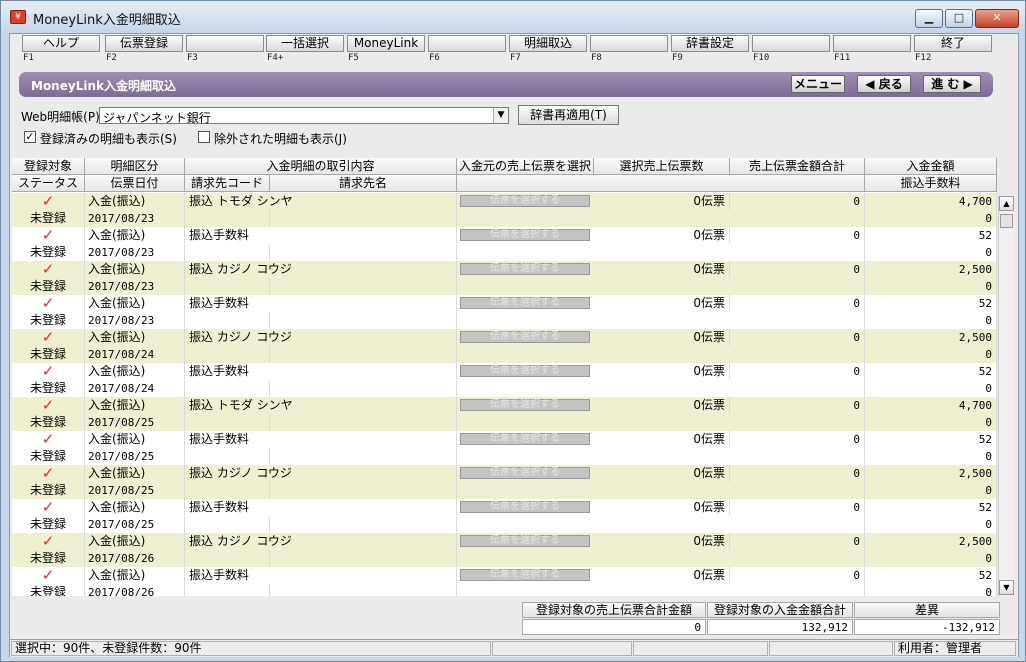  What do you see at coordinates (48, 490) in the screenshot?
I see `row-status: 未登録` at bounding box center [48, 490].